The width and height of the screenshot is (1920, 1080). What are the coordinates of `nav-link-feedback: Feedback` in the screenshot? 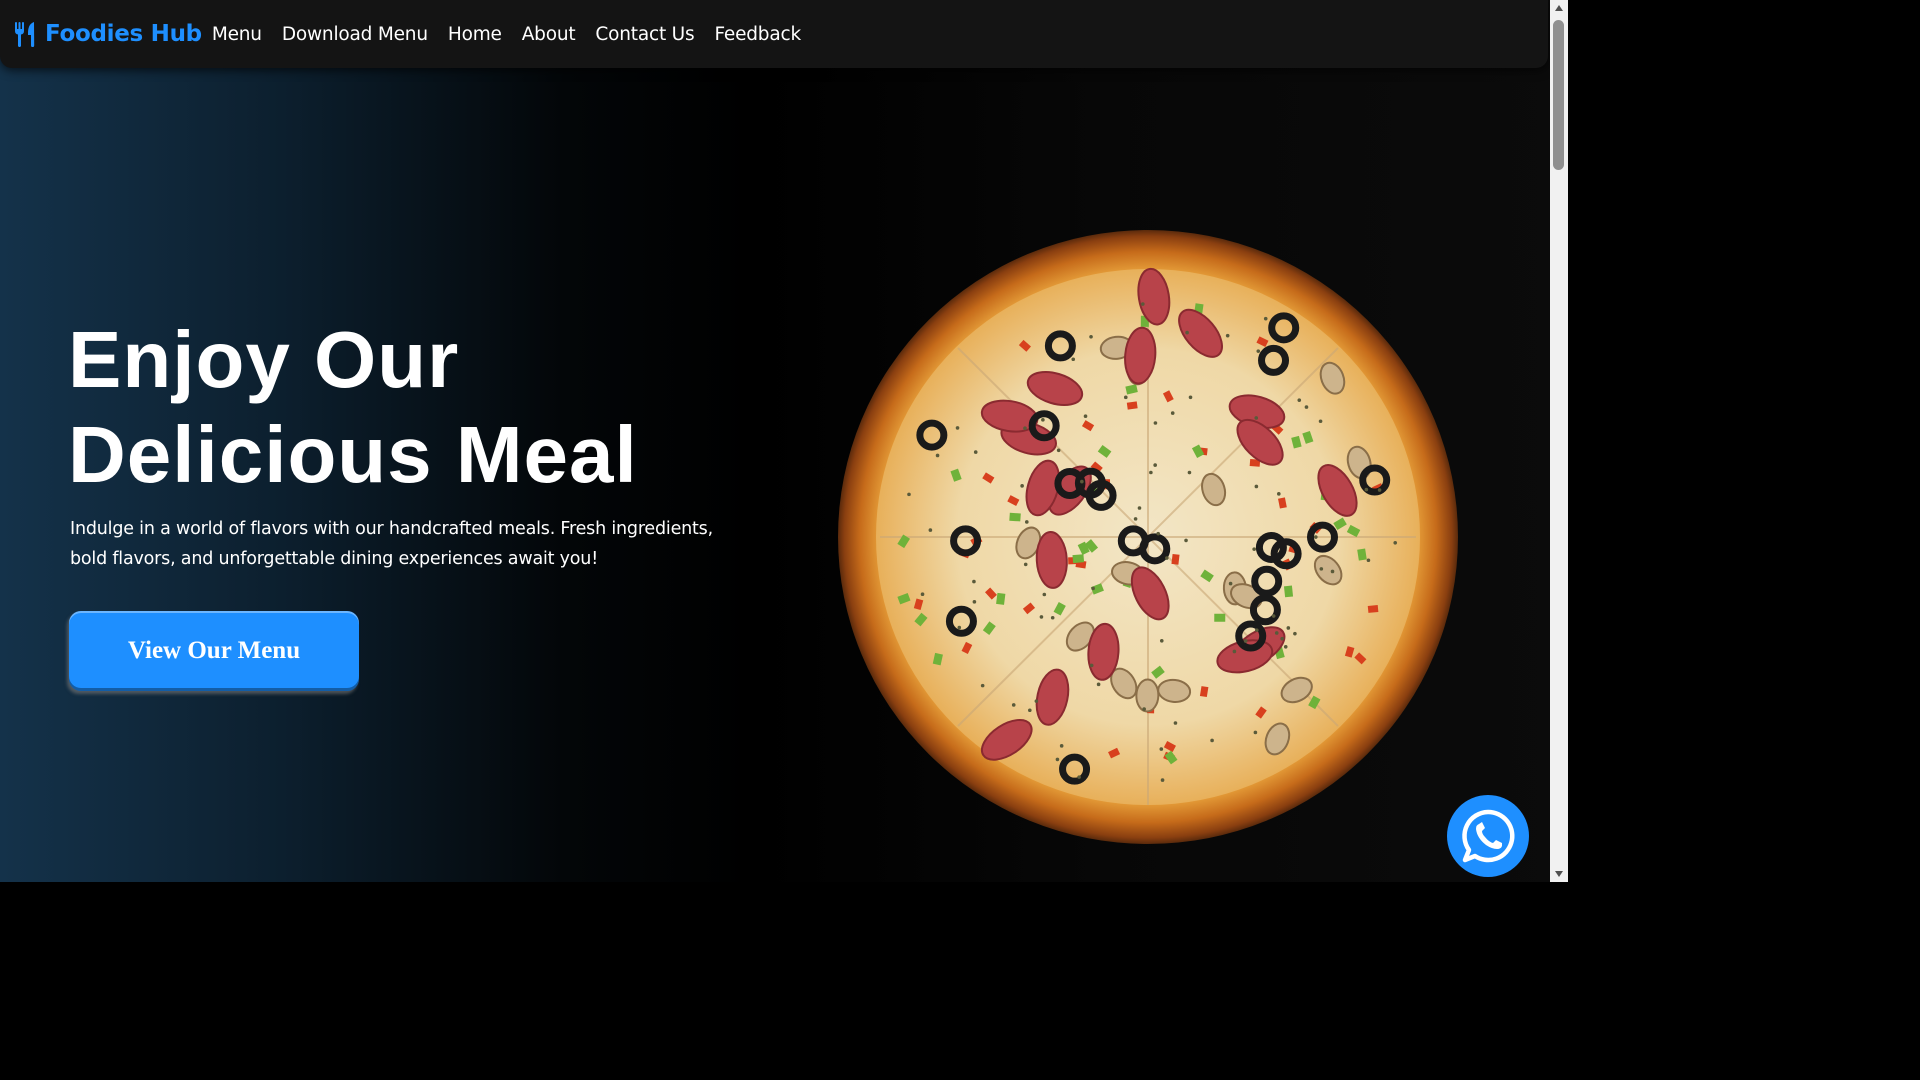 It's located at (757, 34).